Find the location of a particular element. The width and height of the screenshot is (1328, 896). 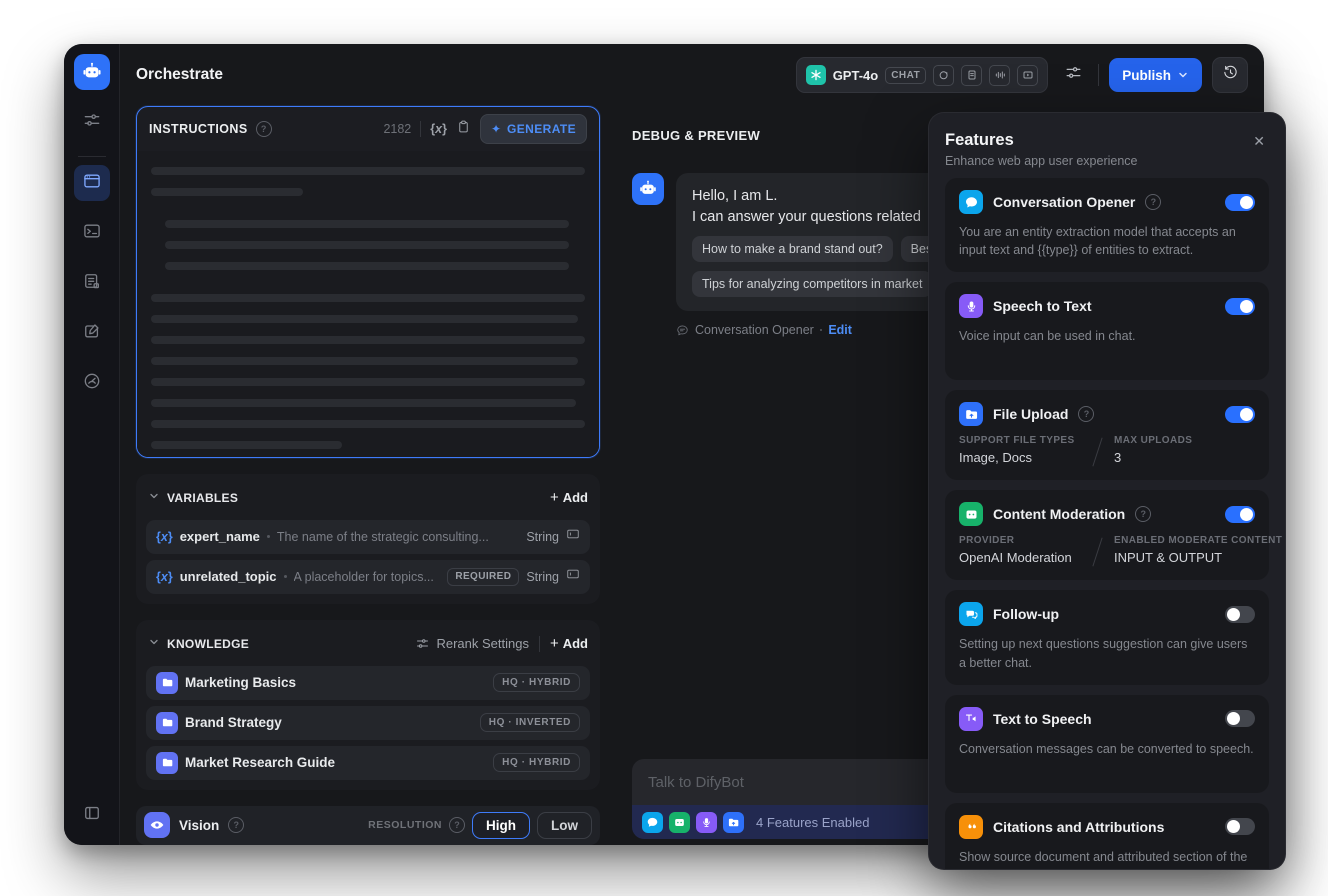

version-history-button is located at coordinates (1230, 75).